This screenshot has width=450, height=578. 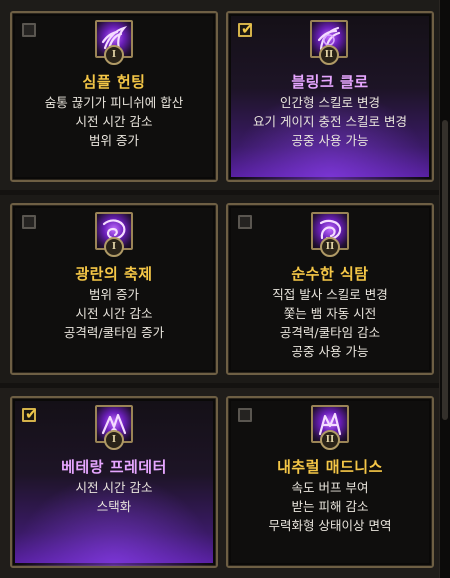 What do you see at coordinates (330, 102) in the screenshot?
I see `description-line: 인간형 스킬로 변경` at bounding box center [330, 102].